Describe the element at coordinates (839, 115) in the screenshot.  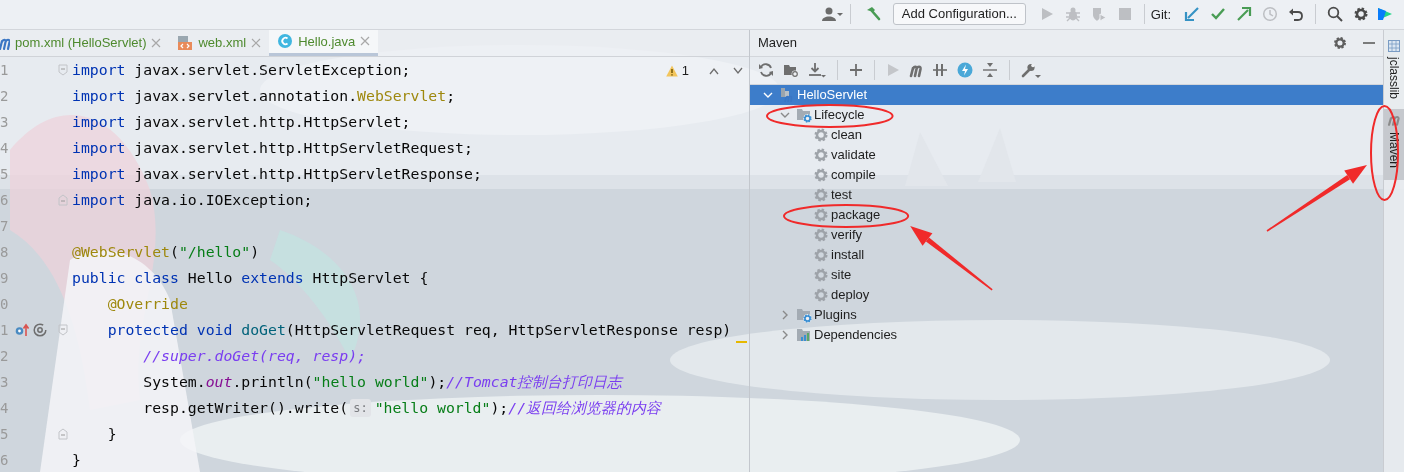
I see `tree-item: Lifecycle` at that location.